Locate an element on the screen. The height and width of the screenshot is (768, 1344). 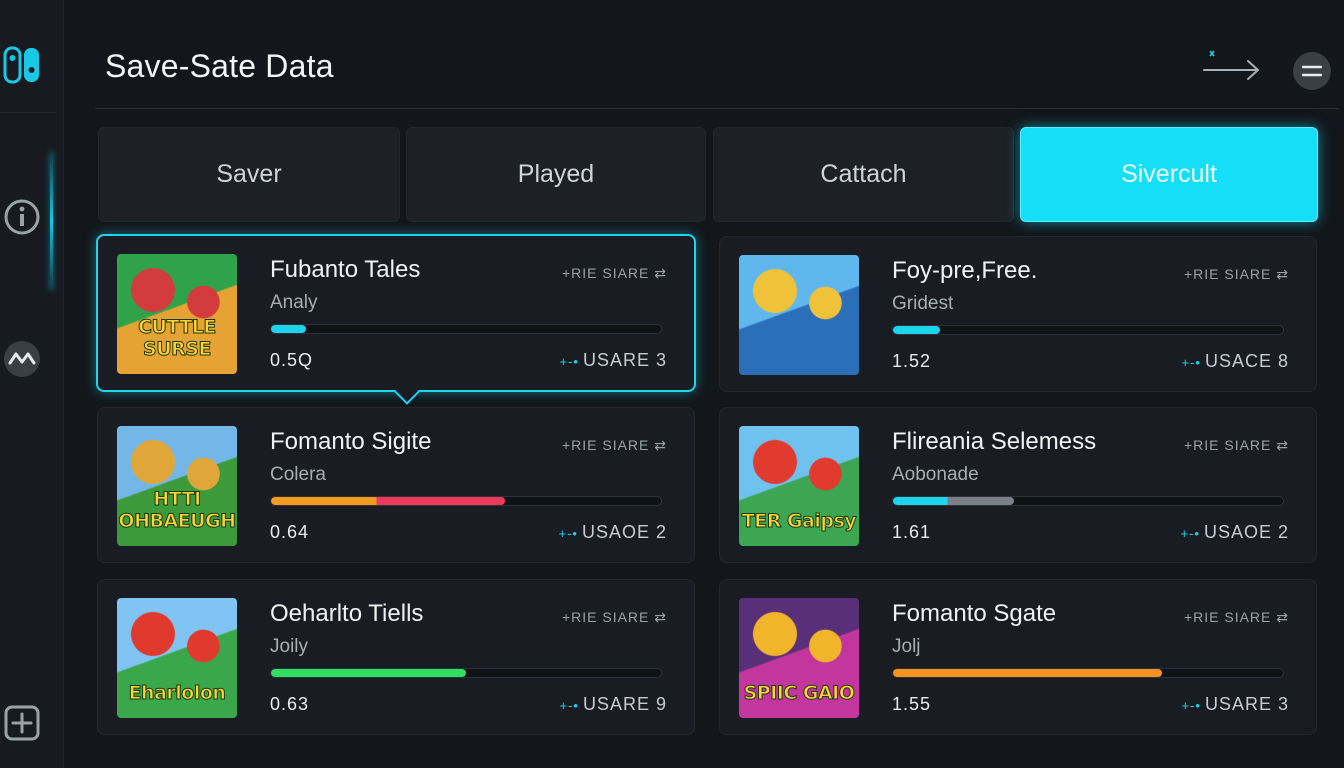
save-size: 1.61 is located at coordinates (912, 532).